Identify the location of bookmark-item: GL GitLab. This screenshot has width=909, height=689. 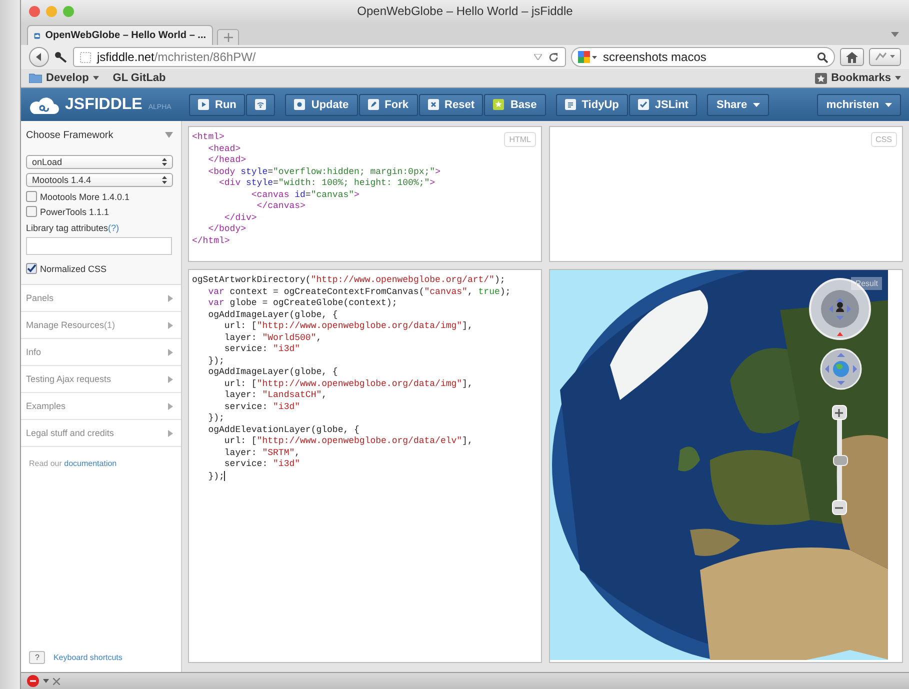
(139, 78).